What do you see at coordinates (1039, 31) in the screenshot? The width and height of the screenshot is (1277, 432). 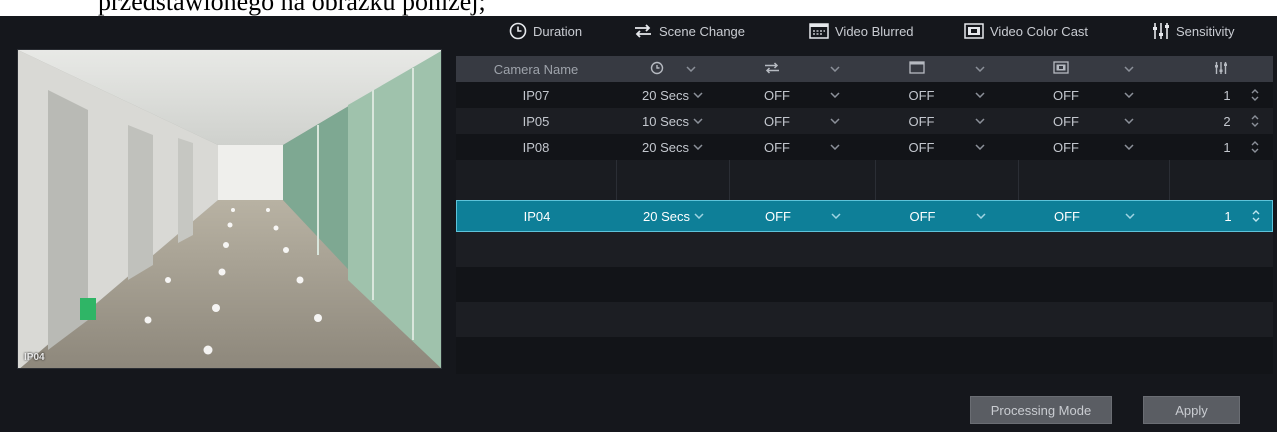 I see `legend-color-cast-label: Video Color Cast` at bounding box center [1039, 31].